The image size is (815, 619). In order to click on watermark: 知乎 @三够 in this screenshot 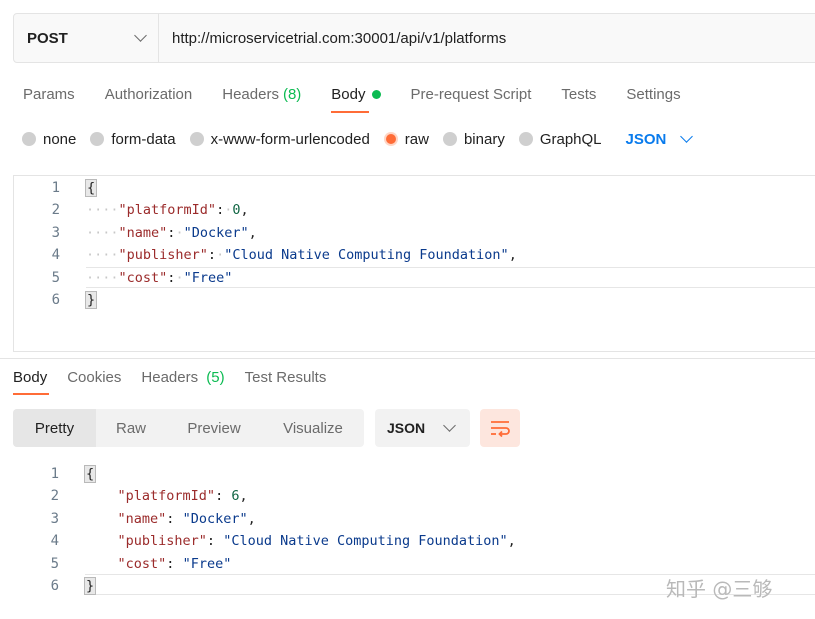, I will do `click(719, 589)`.